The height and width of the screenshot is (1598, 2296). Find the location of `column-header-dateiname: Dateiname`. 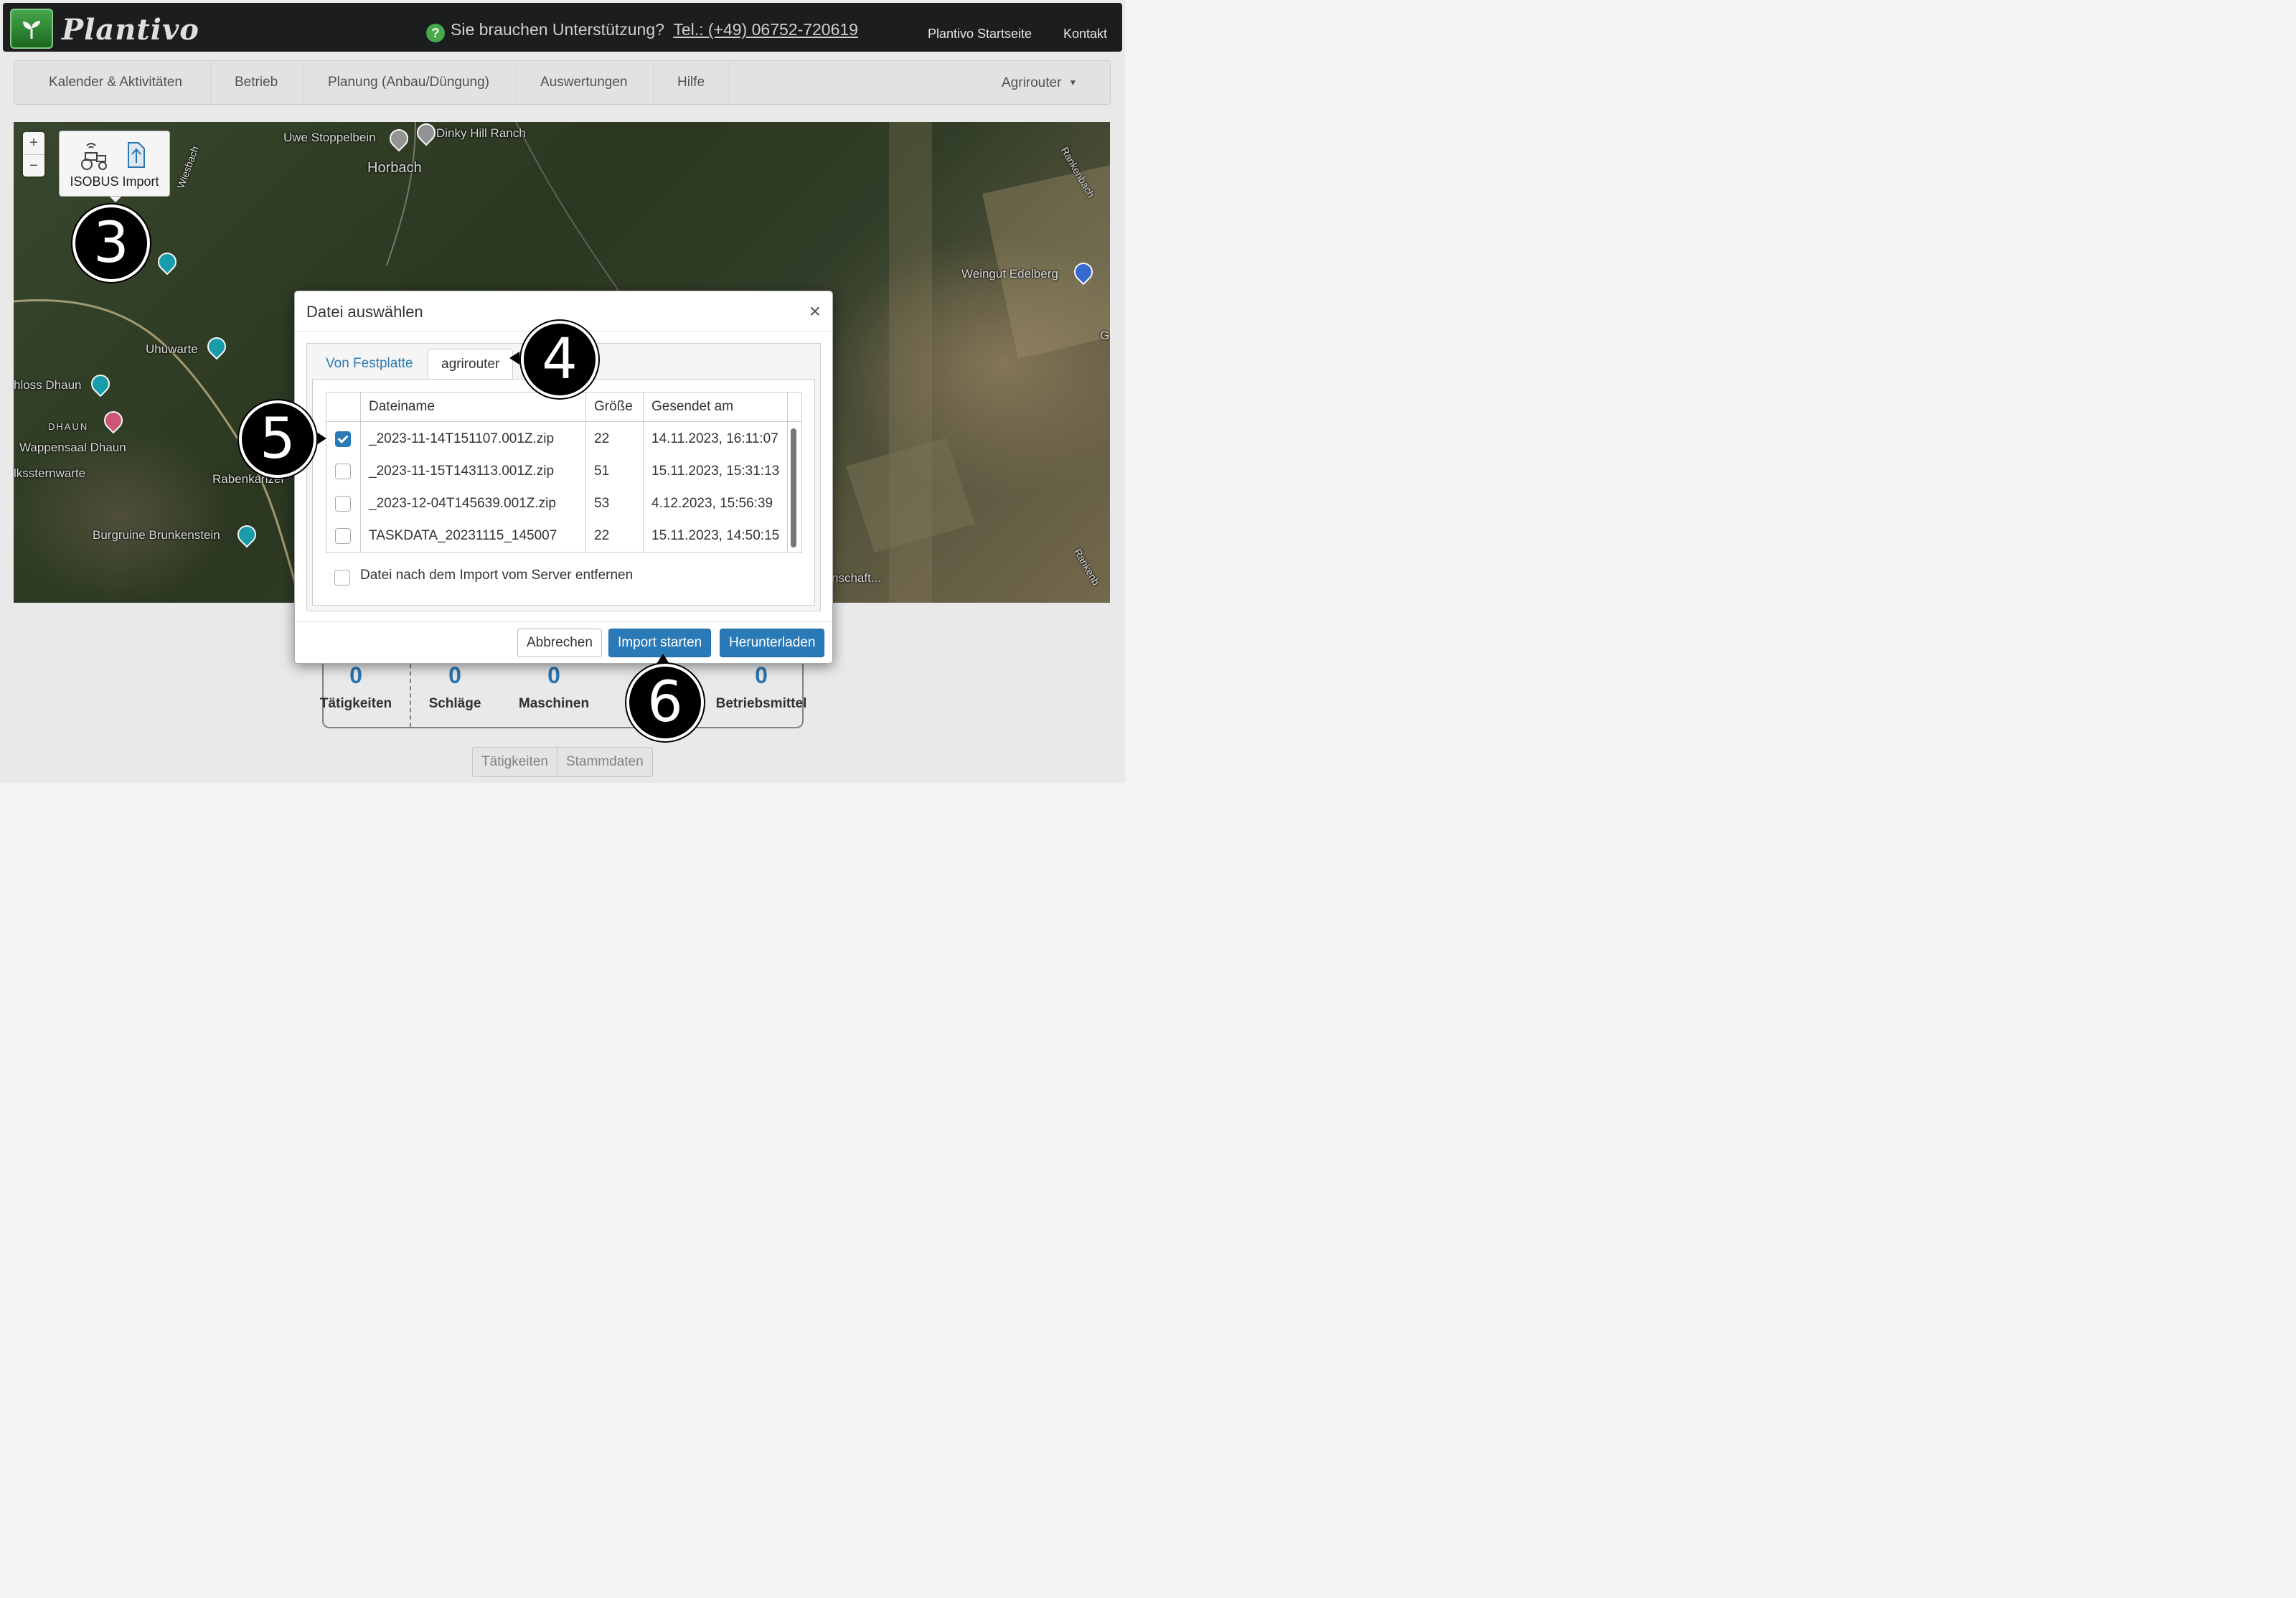

column-header-dateiname: Dateiname is located at coordinates (402, 407).